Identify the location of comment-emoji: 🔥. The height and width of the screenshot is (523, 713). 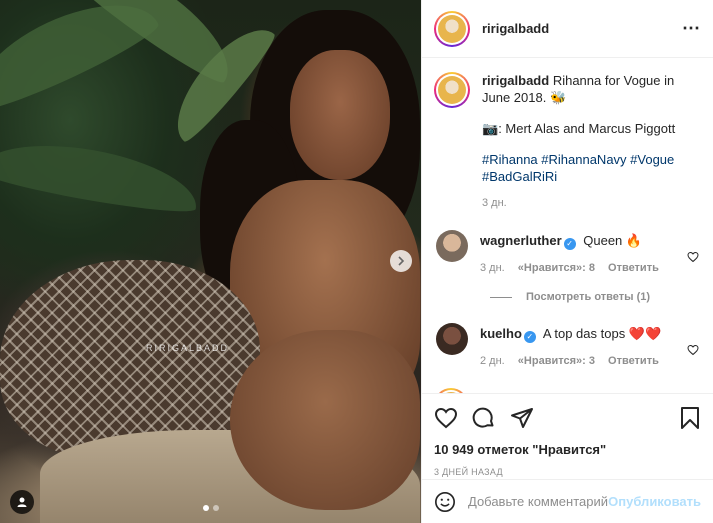
(634, 240).